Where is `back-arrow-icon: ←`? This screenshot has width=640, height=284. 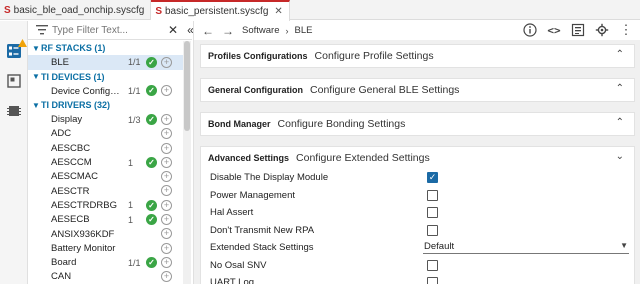 back-arrow-icon: ← is located at coordinates (208, 31).